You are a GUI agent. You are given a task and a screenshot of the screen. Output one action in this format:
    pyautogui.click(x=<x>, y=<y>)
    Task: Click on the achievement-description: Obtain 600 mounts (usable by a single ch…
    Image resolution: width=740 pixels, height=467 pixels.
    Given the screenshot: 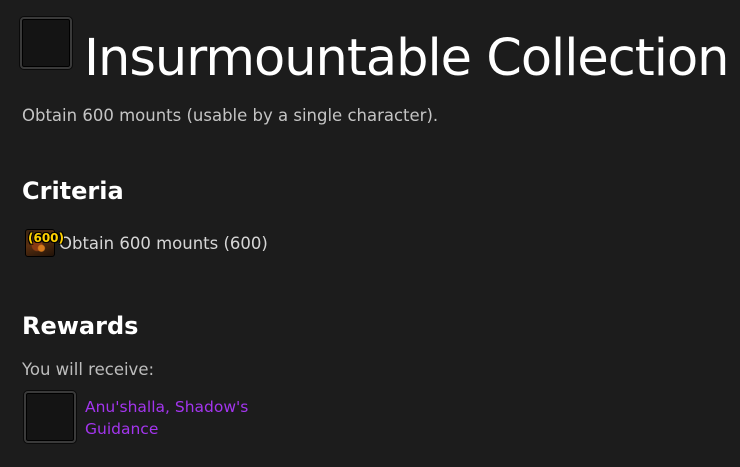 What is the action you would take?
    pyautogui.click(x=230, y=115)
    